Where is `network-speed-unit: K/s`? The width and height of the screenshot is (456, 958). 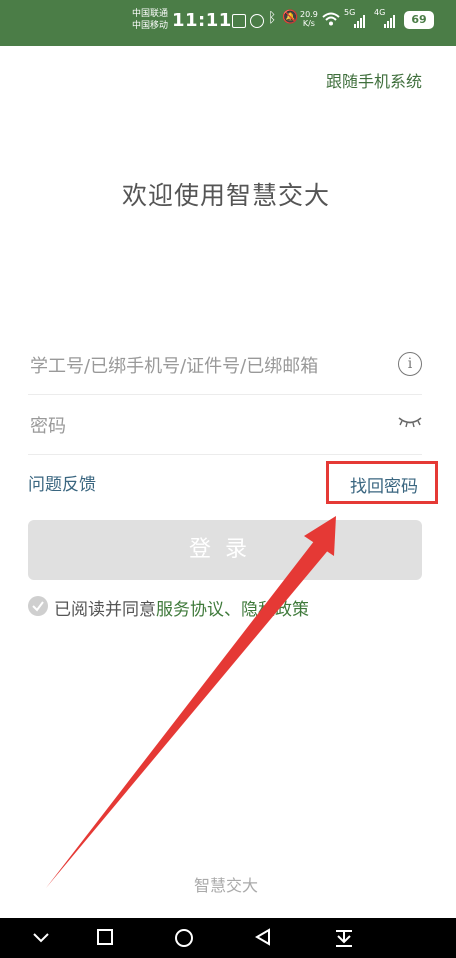 network-speed-unit: K/s is located at coordinates (308, 23).